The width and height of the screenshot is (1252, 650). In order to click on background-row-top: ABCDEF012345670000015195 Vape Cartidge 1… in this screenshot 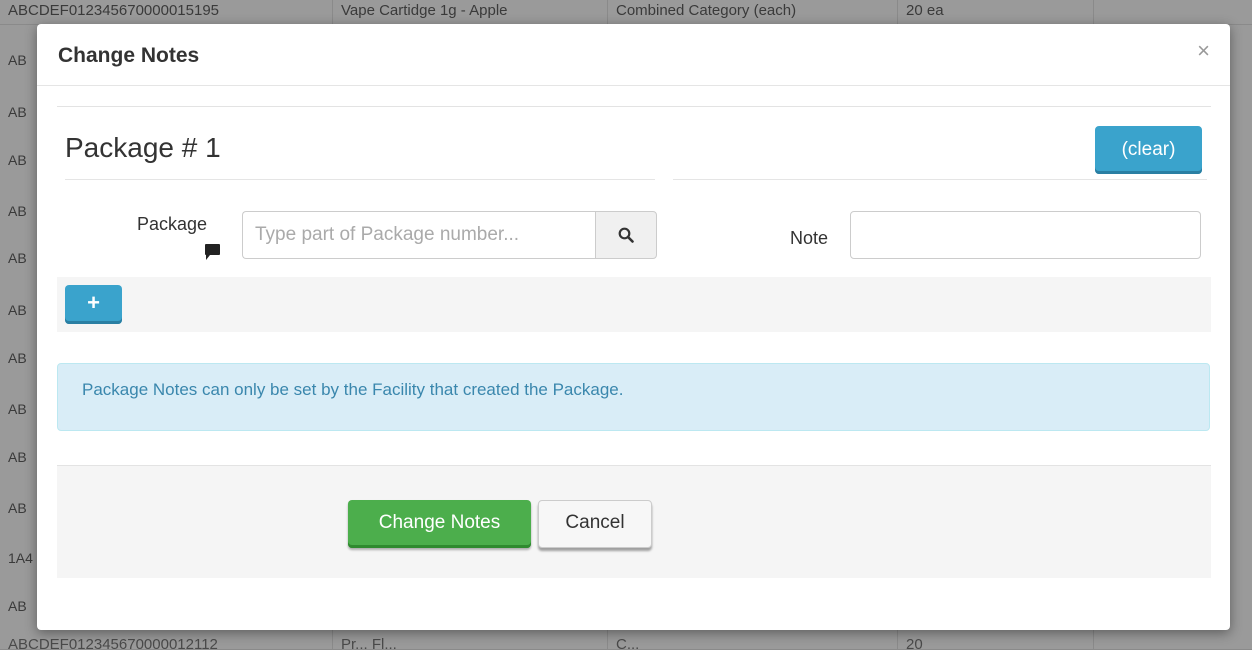, I will do `click(626, 12)`.